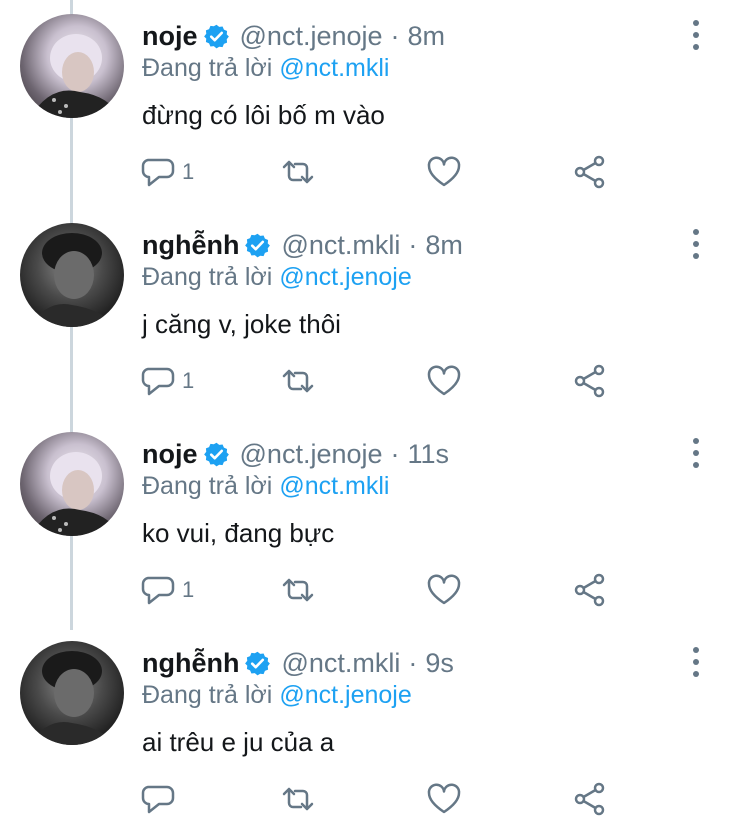  Describe the element at coordinates (429, 454) in the screenshot. I see `timestamp: 11s` at that location.